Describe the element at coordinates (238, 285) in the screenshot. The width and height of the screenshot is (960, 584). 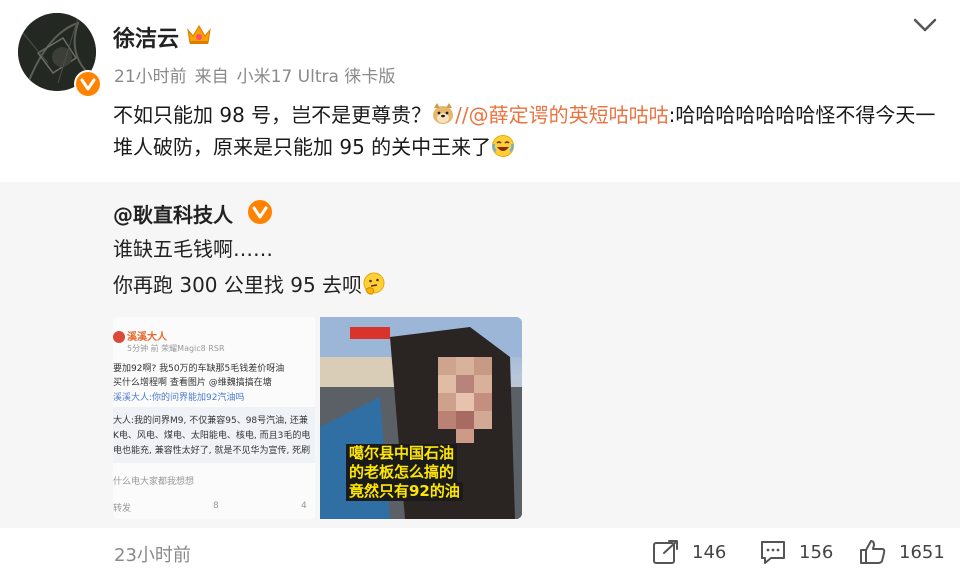
I see `repost-text-line2-text: 你再跑 300 公里找 95 去呗` at that location.